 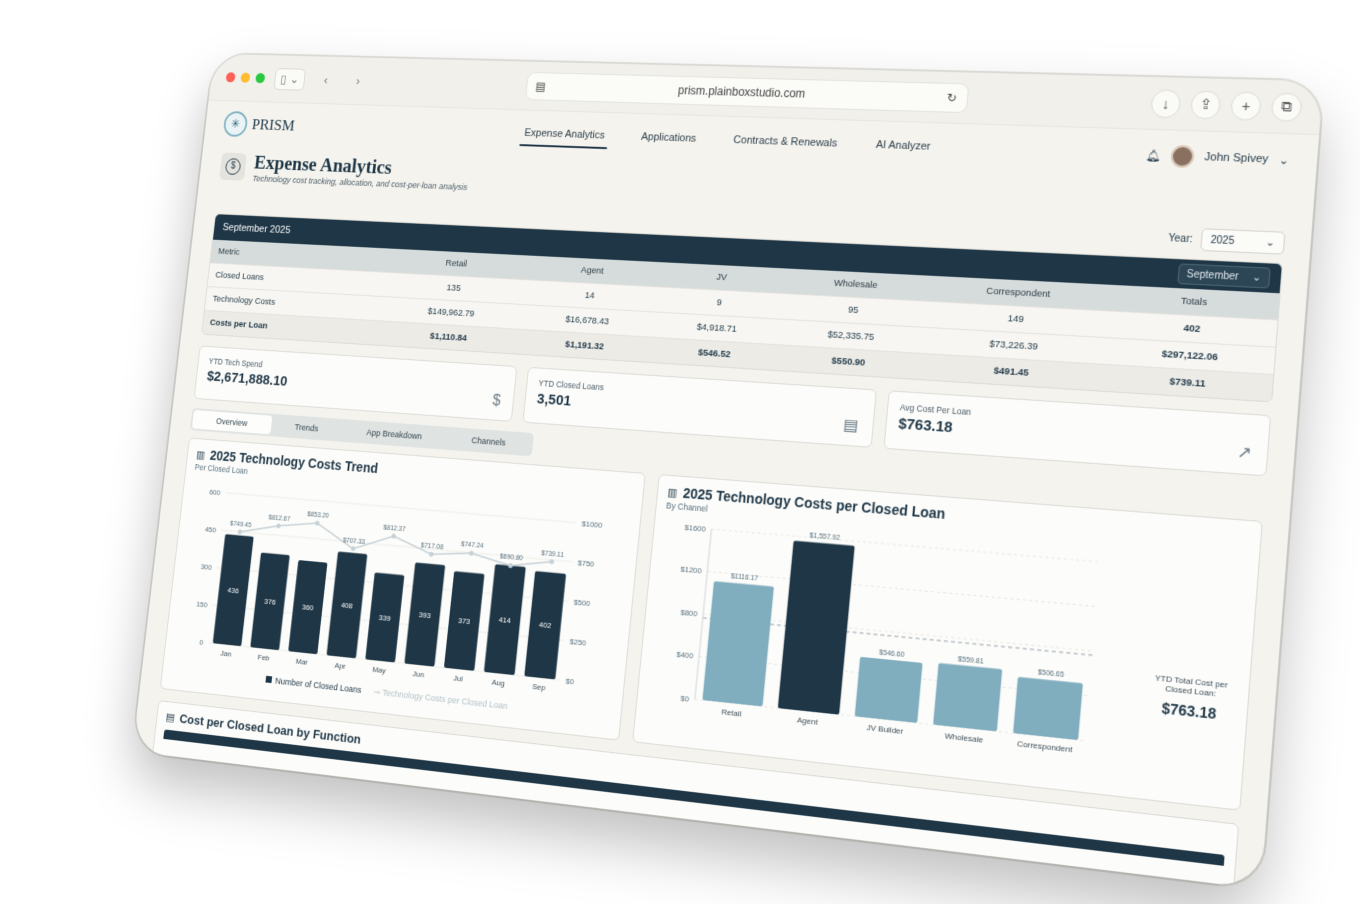 I want to click on minimize-window-button, so click(x=245, y=78).